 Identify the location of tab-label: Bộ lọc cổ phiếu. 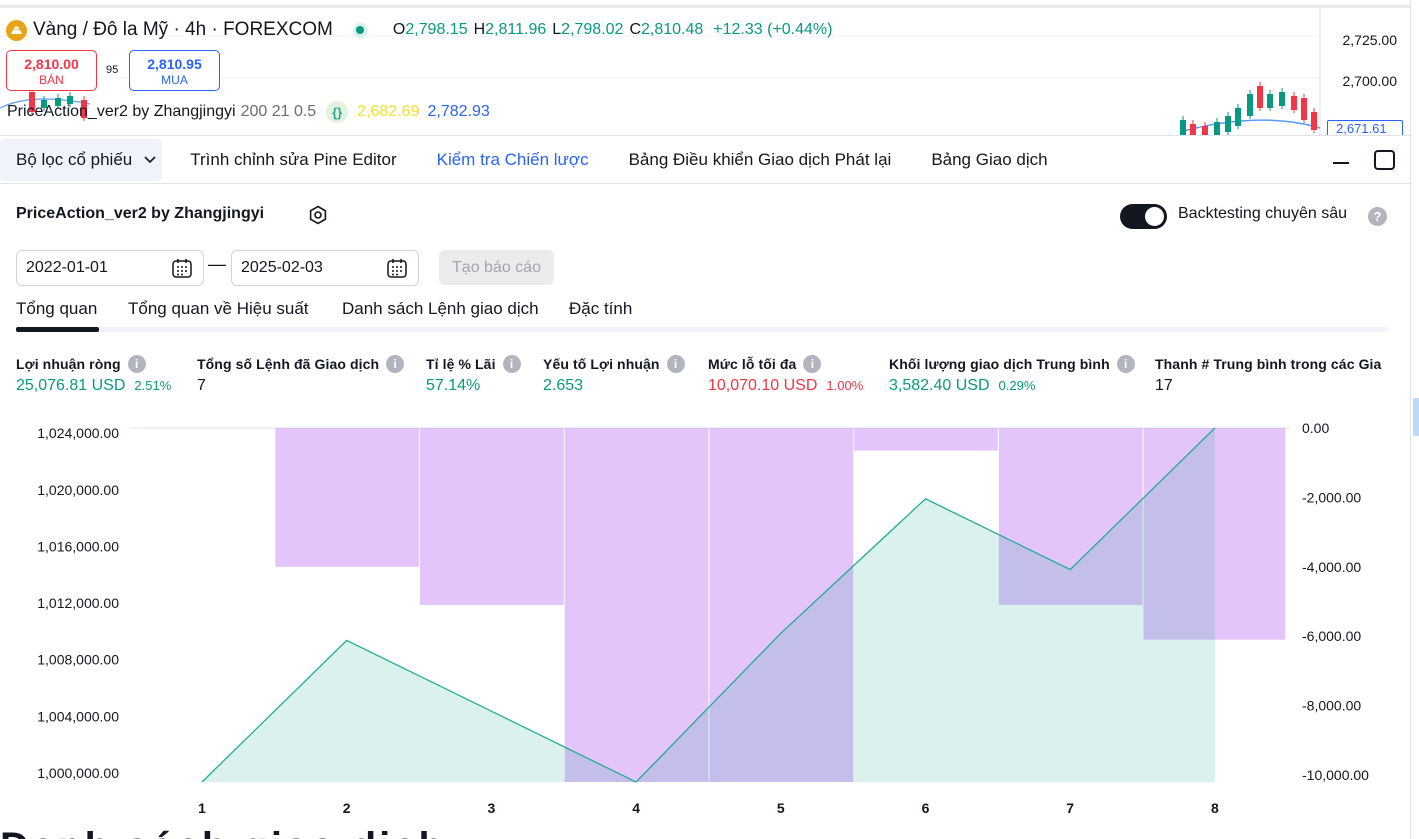
(74, 159).